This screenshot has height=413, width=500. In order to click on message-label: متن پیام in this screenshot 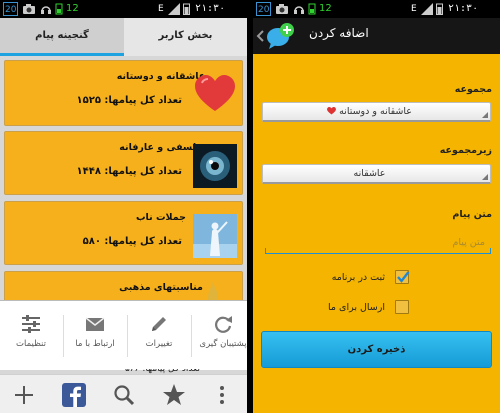, I will do `click(472, 214)`.